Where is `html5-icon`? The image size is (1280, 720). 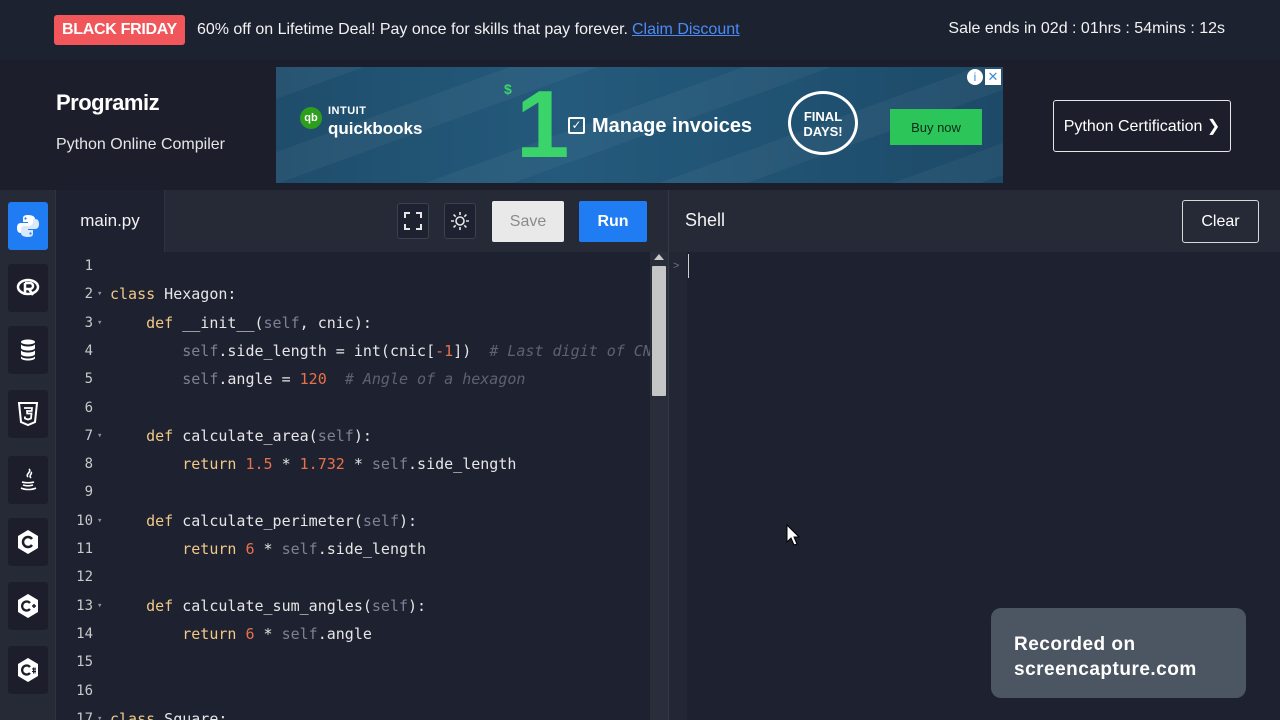 html5-icon is located at coordinates (28, 414).